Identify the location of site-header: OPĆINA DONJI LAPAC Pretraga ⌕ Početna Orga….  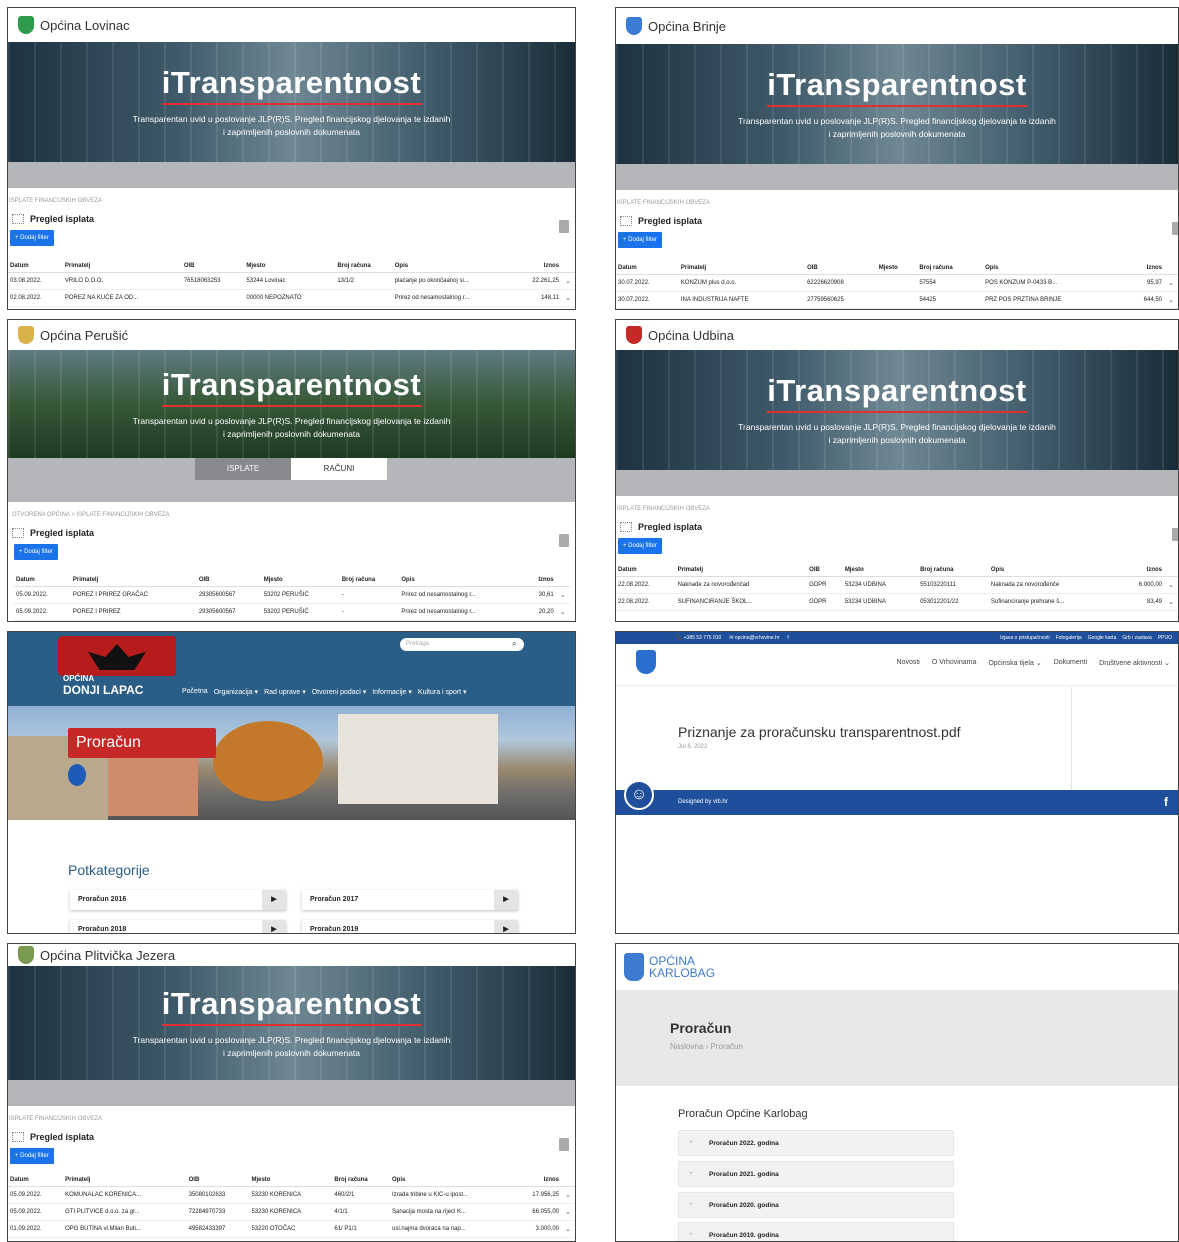
(291, 669).